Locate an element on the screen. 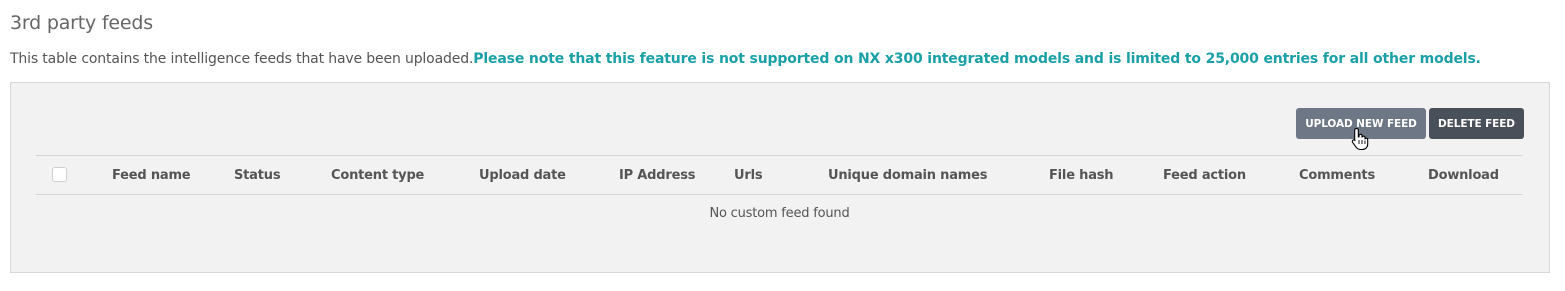 Image resolution: width=1565 pixels, height=291 pixels. column-header-content-type: Content type is located at coordinates (377, 176).